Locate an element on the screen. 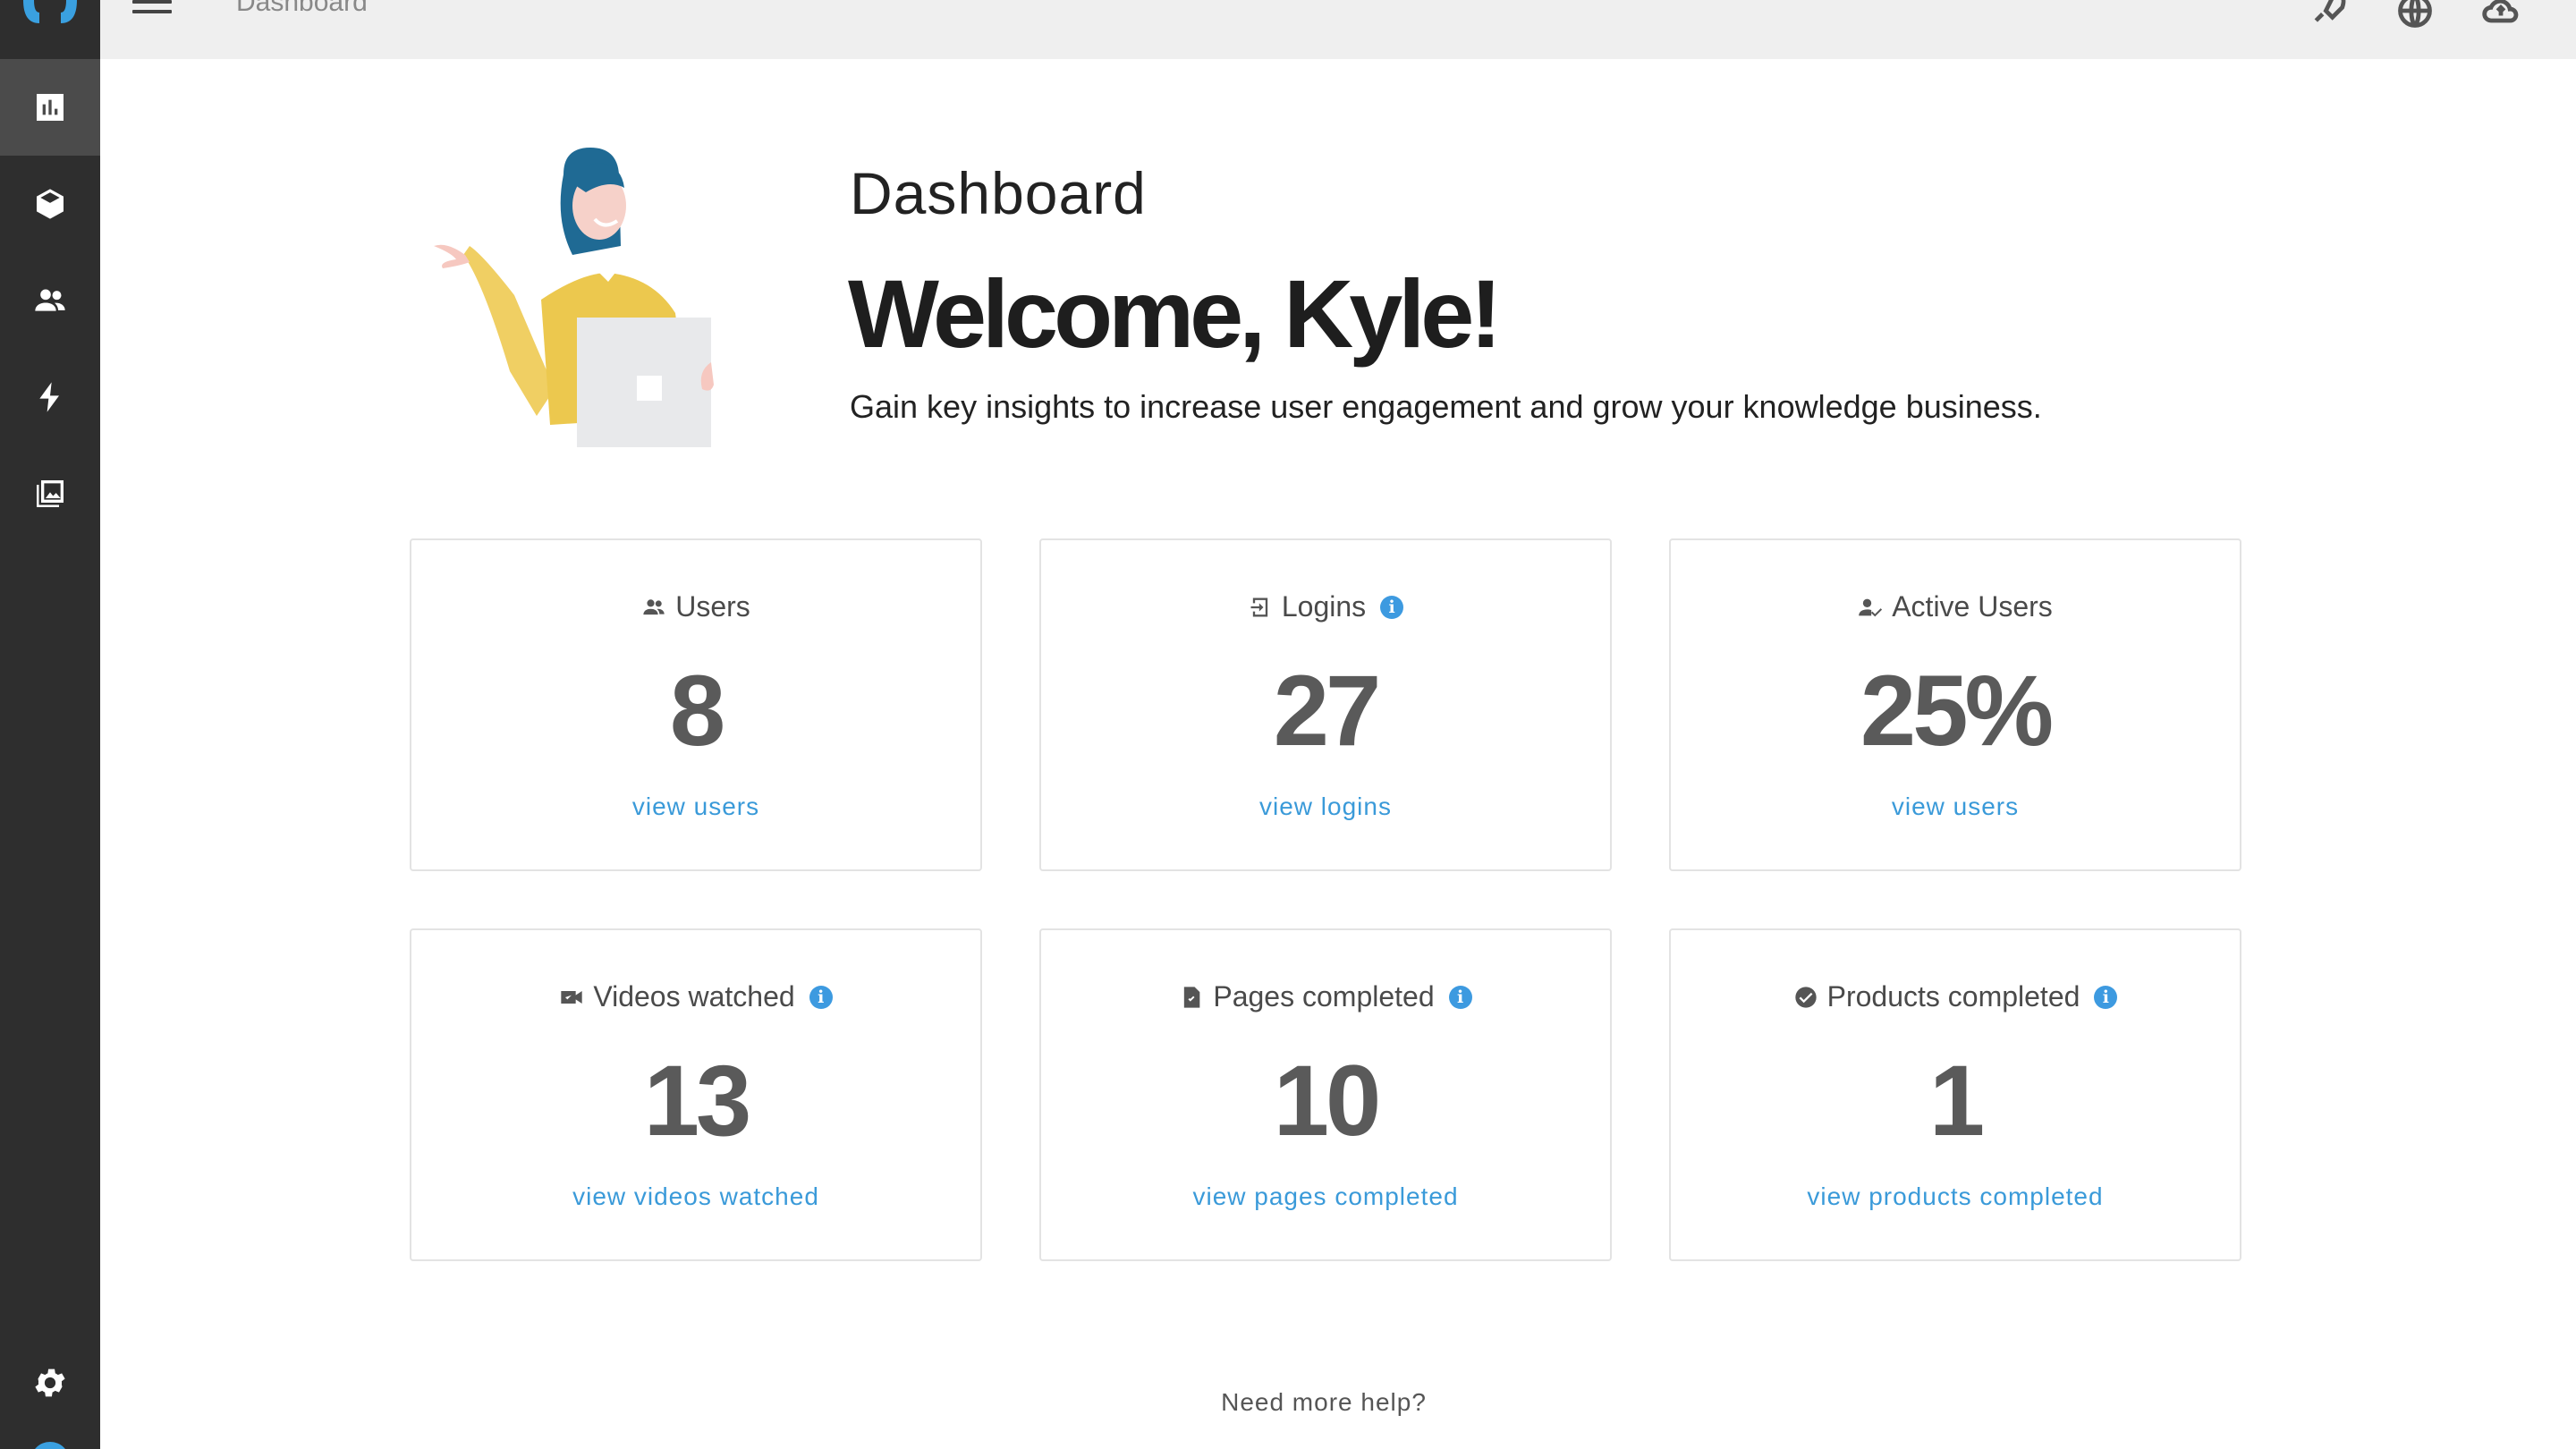 The image size is (2576, 1449). sidebar-item-automations is located at coordinates (50, 397).